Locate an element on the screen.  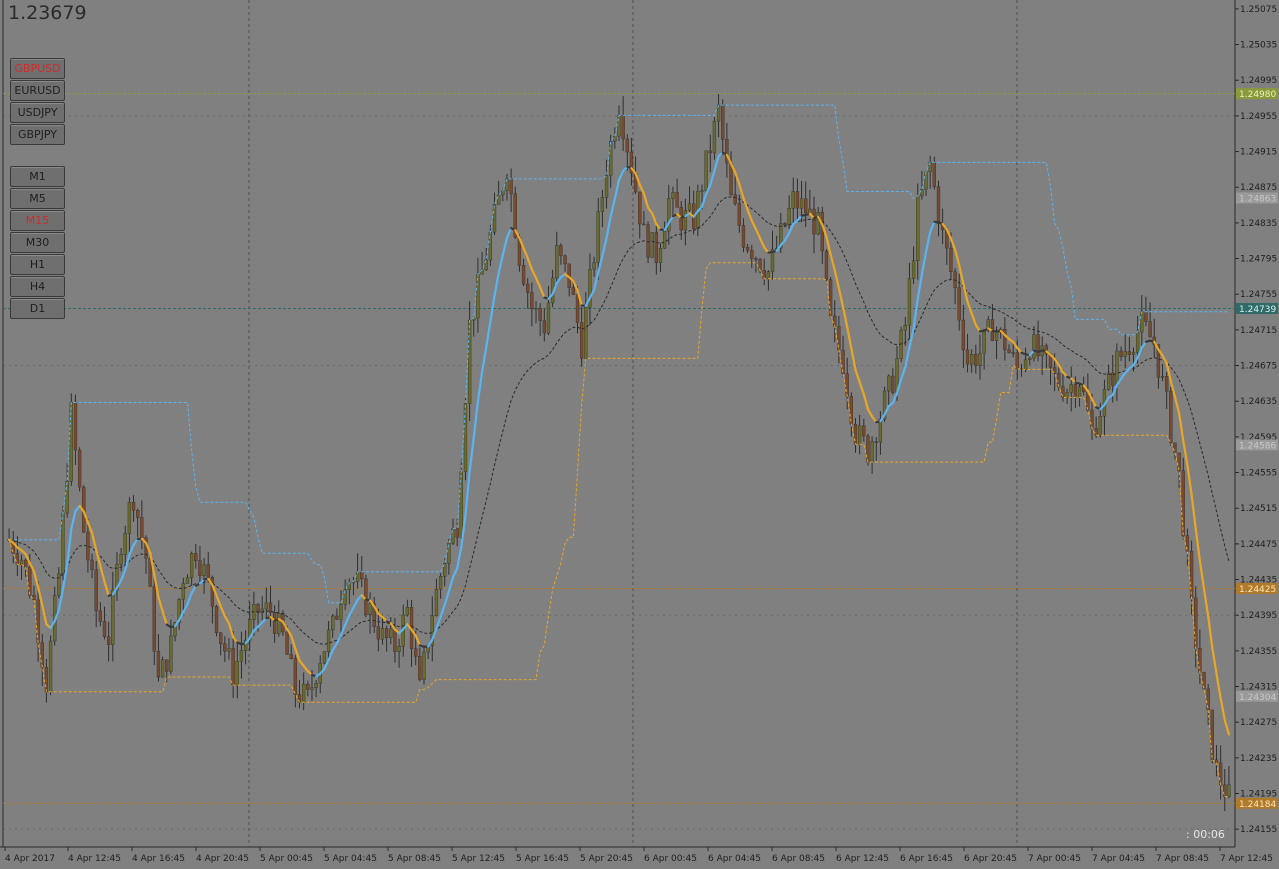
symbol-button-gbpjpy: GBPJPY is located at coordinates (37, 134).